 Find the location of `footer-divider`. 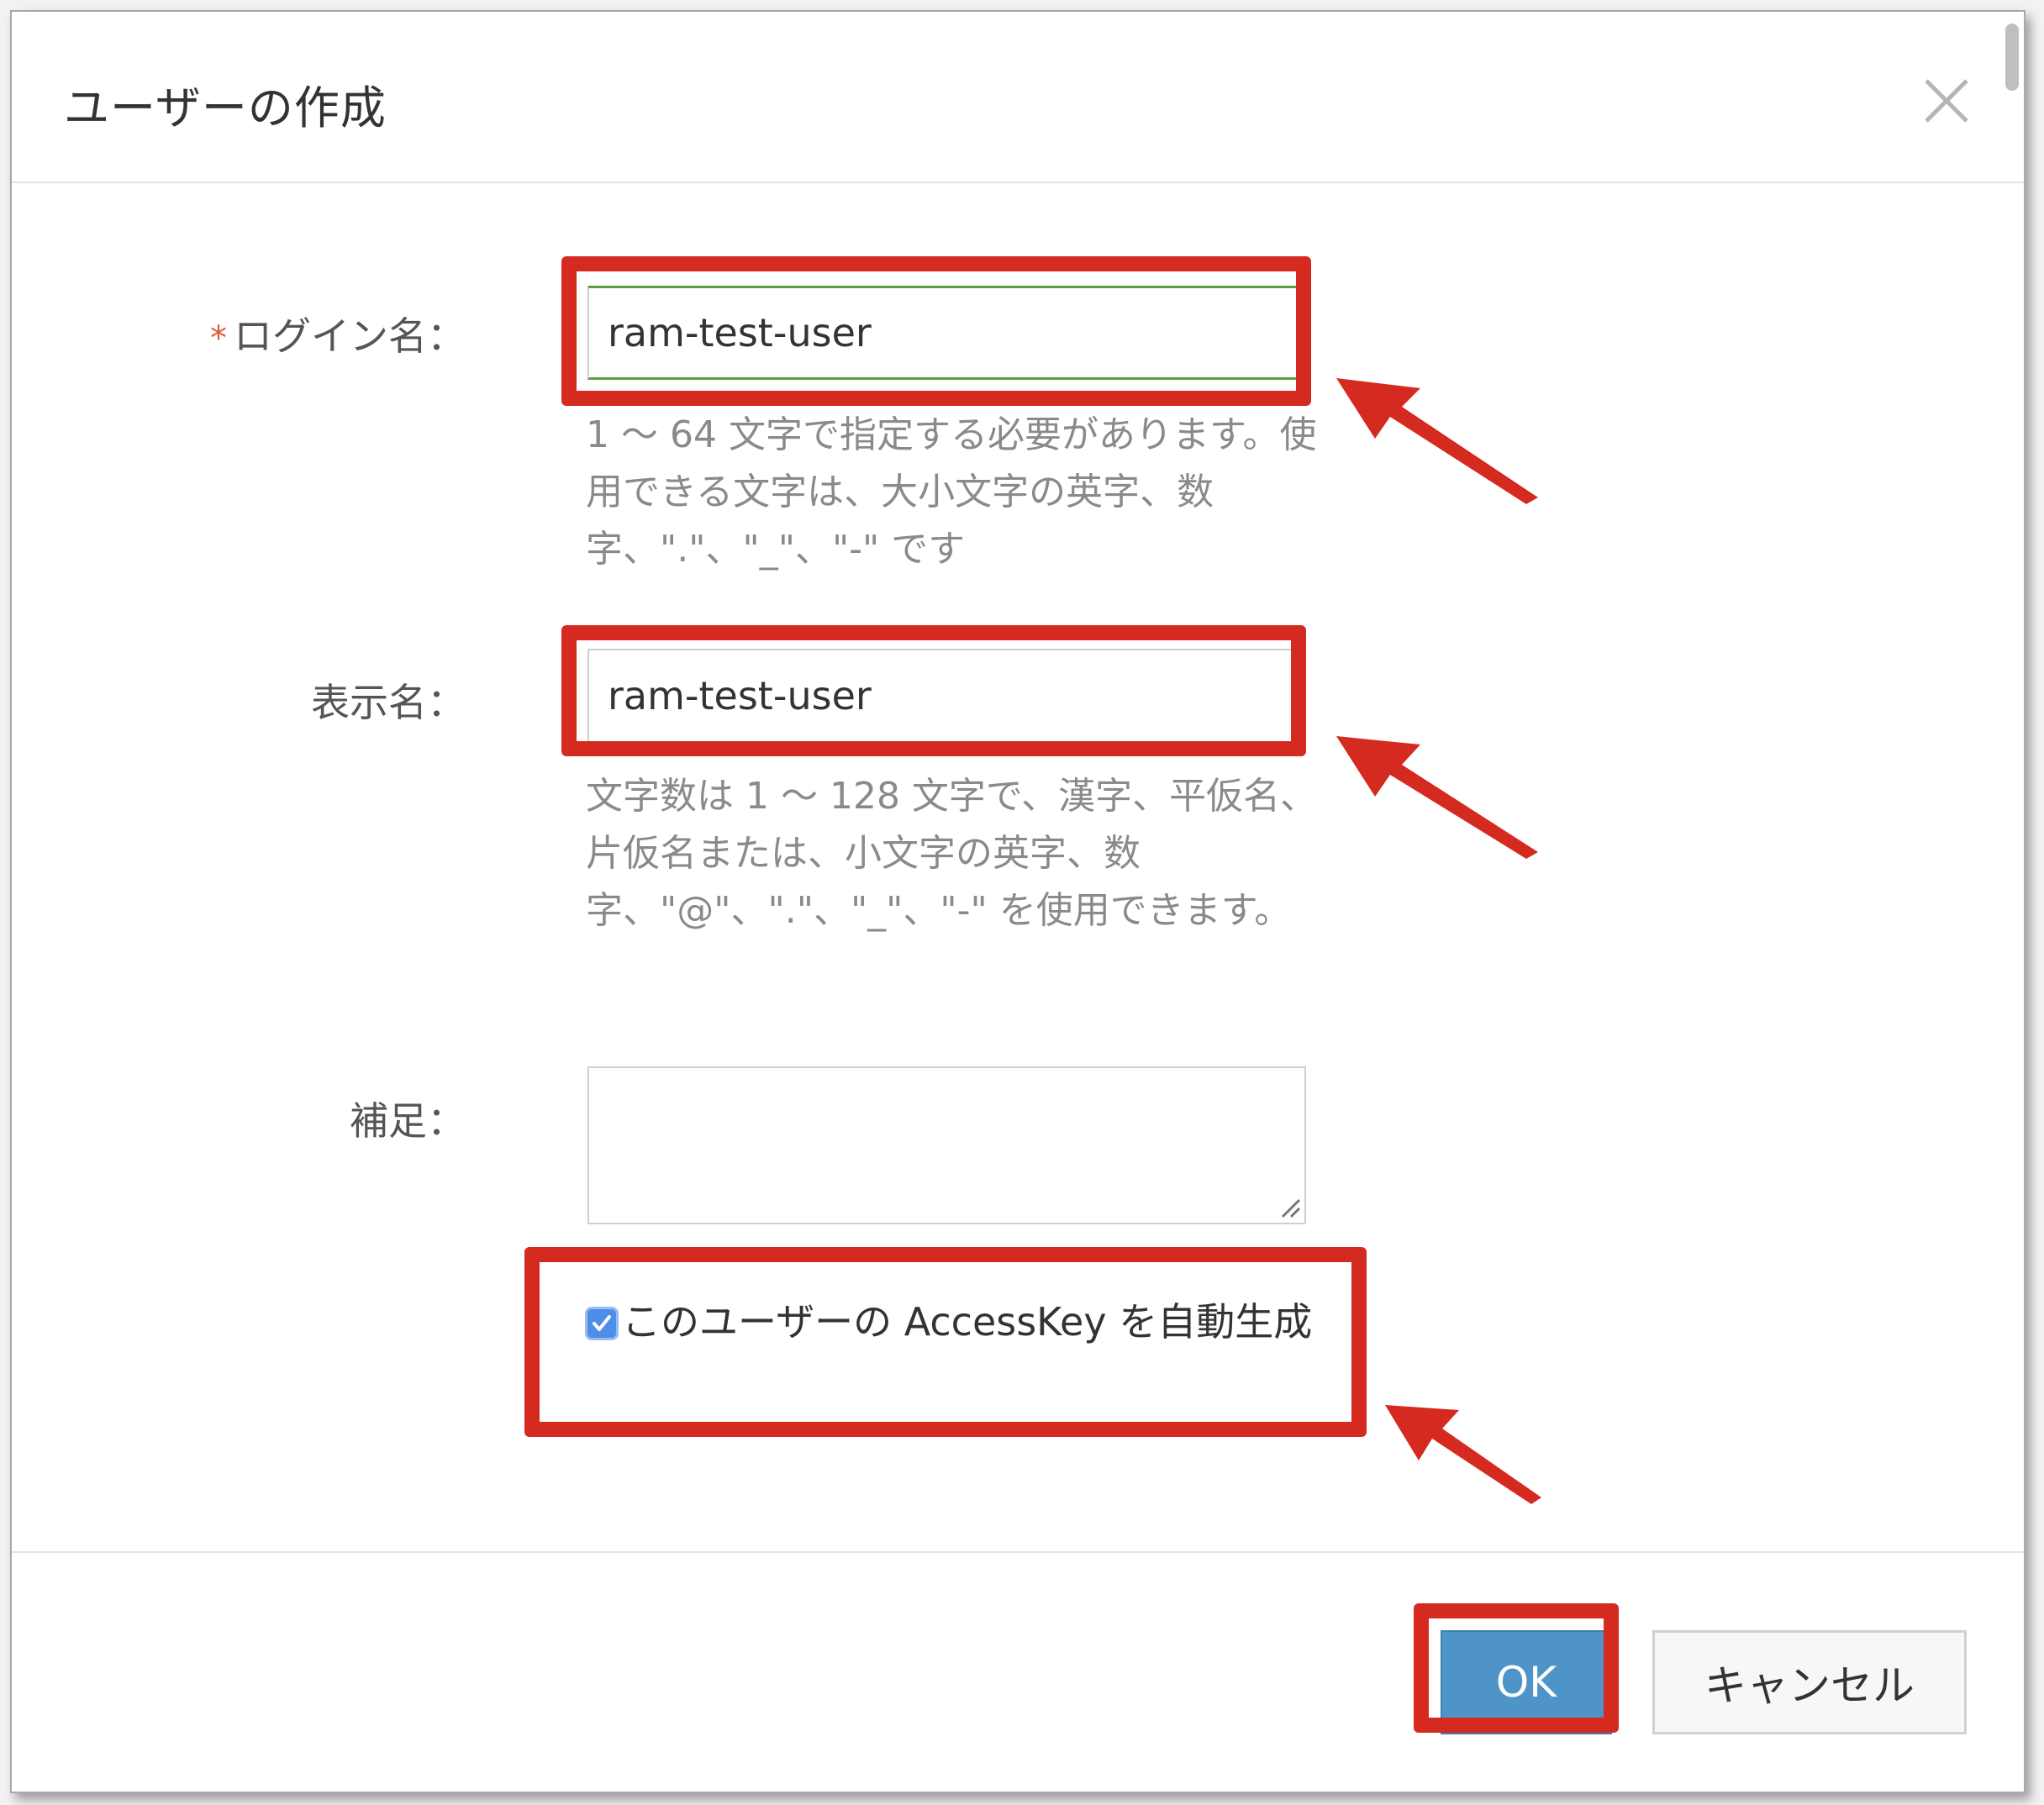

footer-divider is located at coordinates (1018, 1552).